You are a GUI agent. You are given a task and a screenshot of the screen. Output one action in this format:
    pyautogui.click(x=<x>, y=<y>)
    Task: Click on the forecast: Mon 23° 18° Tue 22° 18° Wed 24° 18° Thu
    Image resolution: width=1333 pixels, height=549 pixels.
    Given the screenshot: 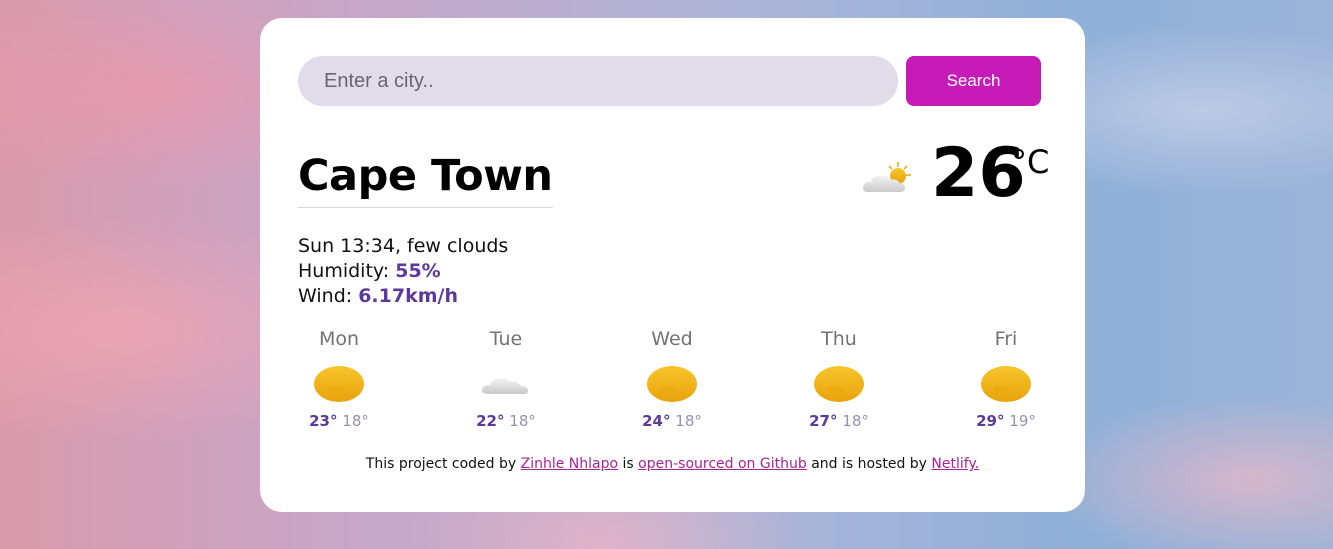 What is the action you would take?
    pyautogui.click(x=672, y=383)
    